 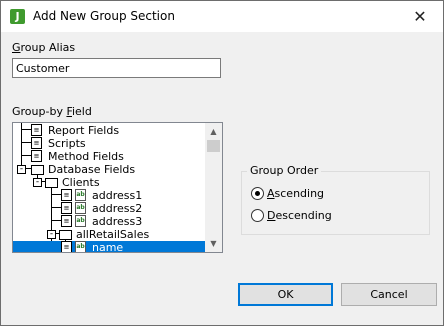 I want to click on tree-item-method-fields: ≡ Method Fields, so click(x=109, y=156).